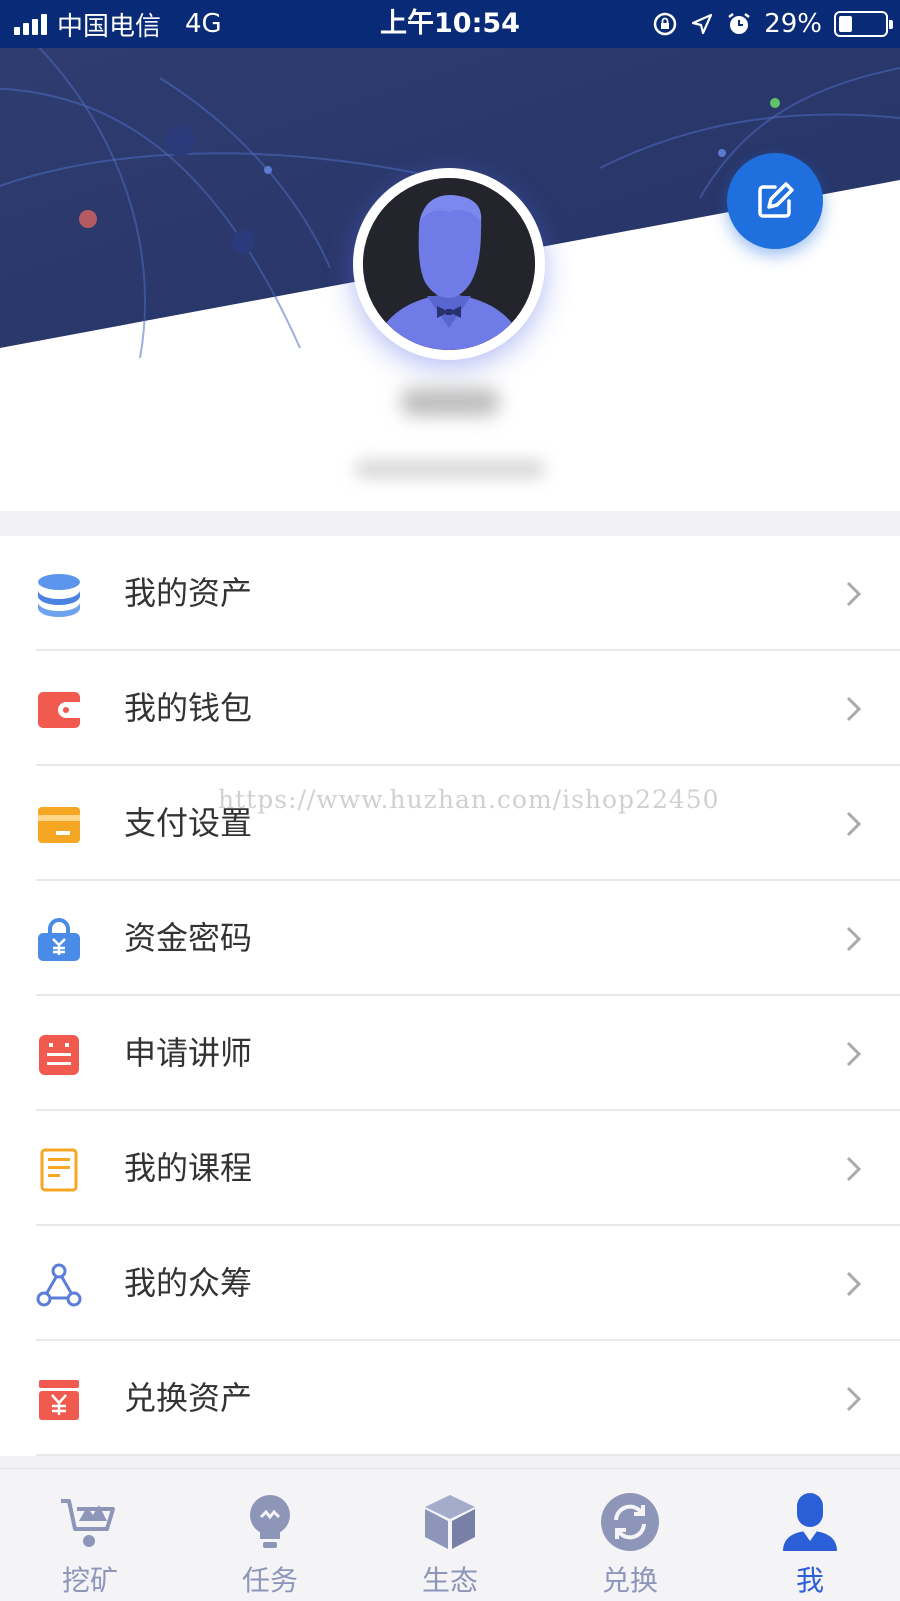 This screenshot has height=1601, width=900. I want to click on crowdfunding-icon, so click(59, 1285).